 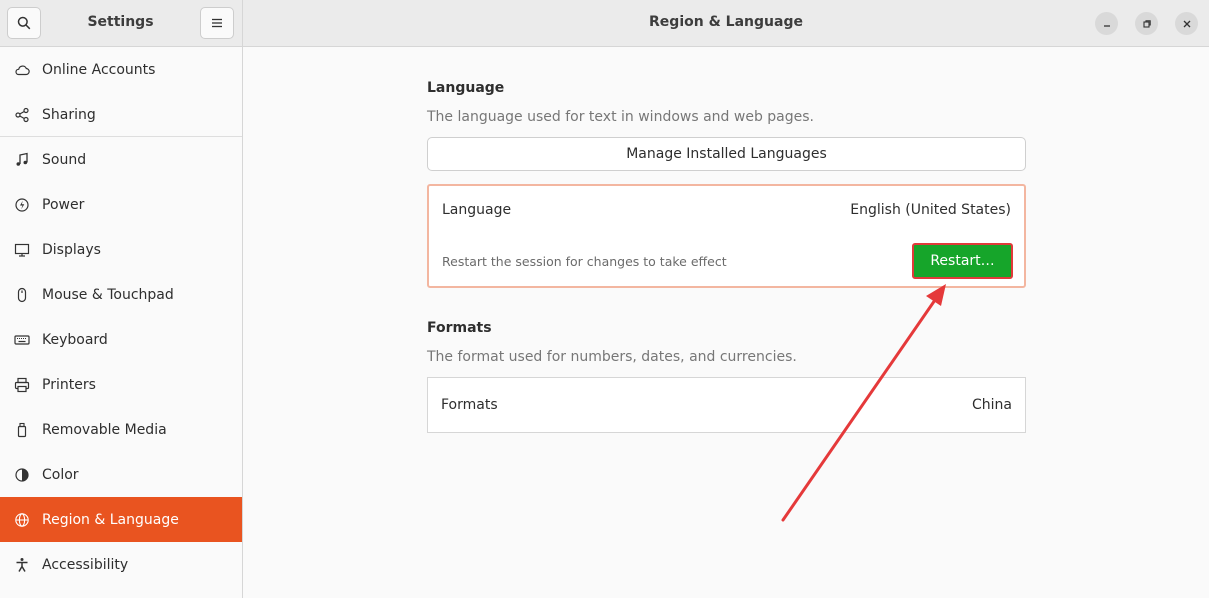 What do you see at coordinates (121, 384) in the screenshot?
I see `sidebar-item-printers: Printers` at bounding box center [121, 384].